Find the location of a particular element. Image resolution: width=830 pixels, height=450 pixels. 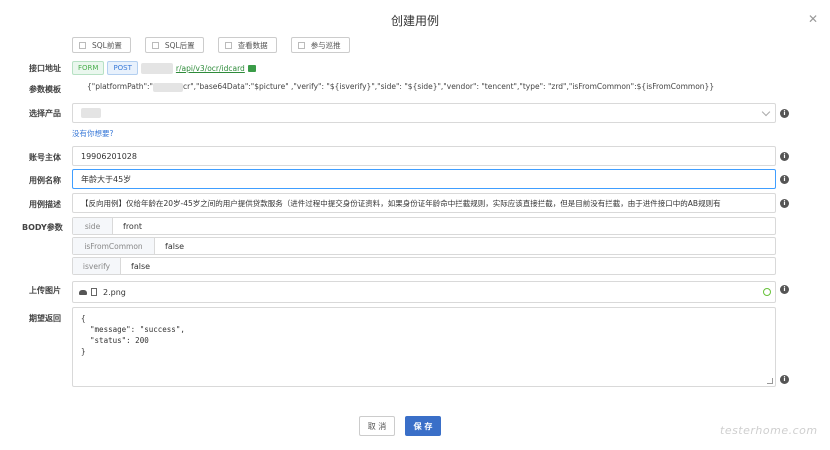

option-sql-pre: SQL前置 is located at coordinates (101, 45).